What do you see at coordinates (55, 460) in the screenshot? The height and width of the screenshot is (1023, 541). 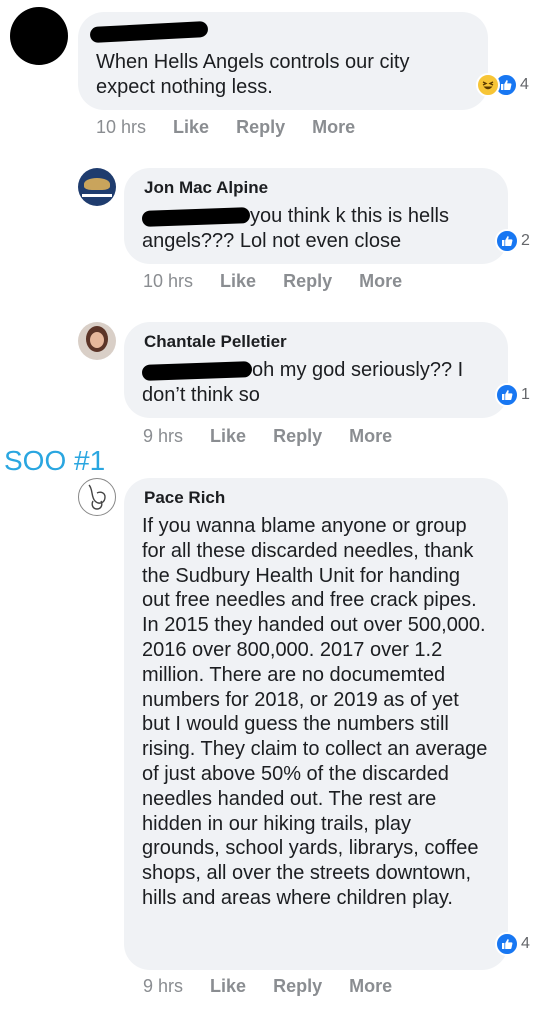 I see `handwritten-annotation: SOO #1` at bounding box center [55, 460].